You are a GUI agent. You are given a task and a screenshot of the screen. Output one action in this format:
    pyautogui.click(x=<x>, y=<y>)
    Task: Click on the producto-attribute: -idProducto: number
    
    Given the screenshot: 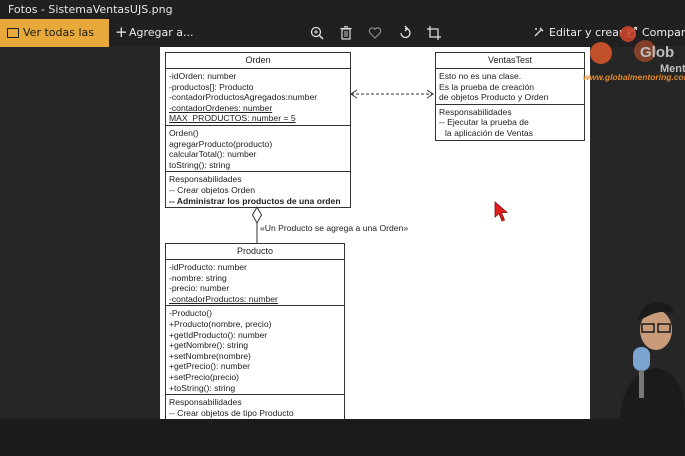 What is the action you would take?
    pyautogui.click(x=208, y=267)
    